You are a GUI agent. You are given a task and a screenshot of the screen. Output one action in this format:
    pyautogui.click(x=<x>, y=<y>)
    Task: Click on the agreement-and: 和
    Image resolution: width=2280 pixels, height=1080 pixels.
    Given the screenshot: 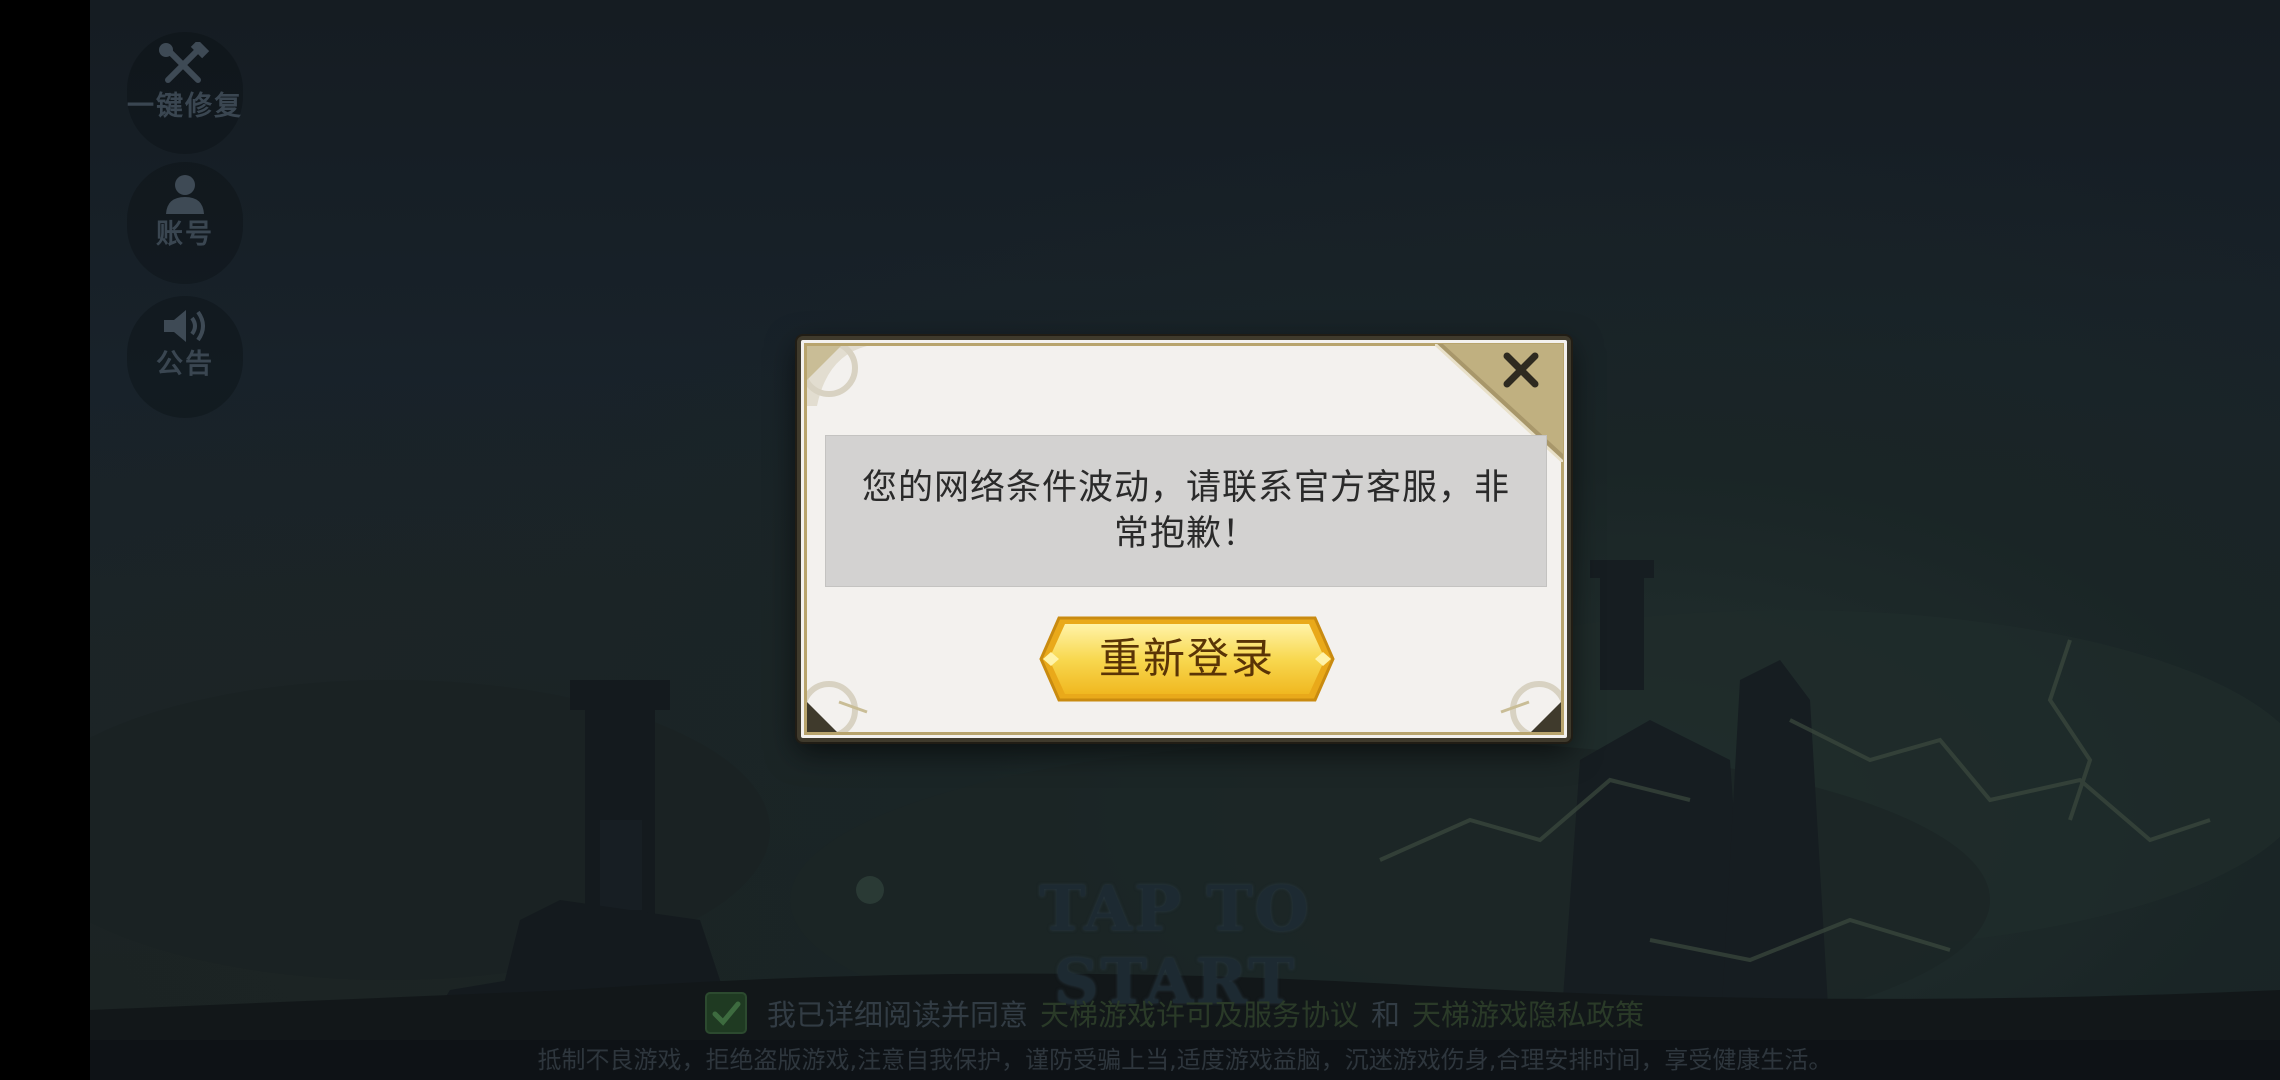 What is the action you would take?
    pyautogui.click(x=1386, y=1015)
    